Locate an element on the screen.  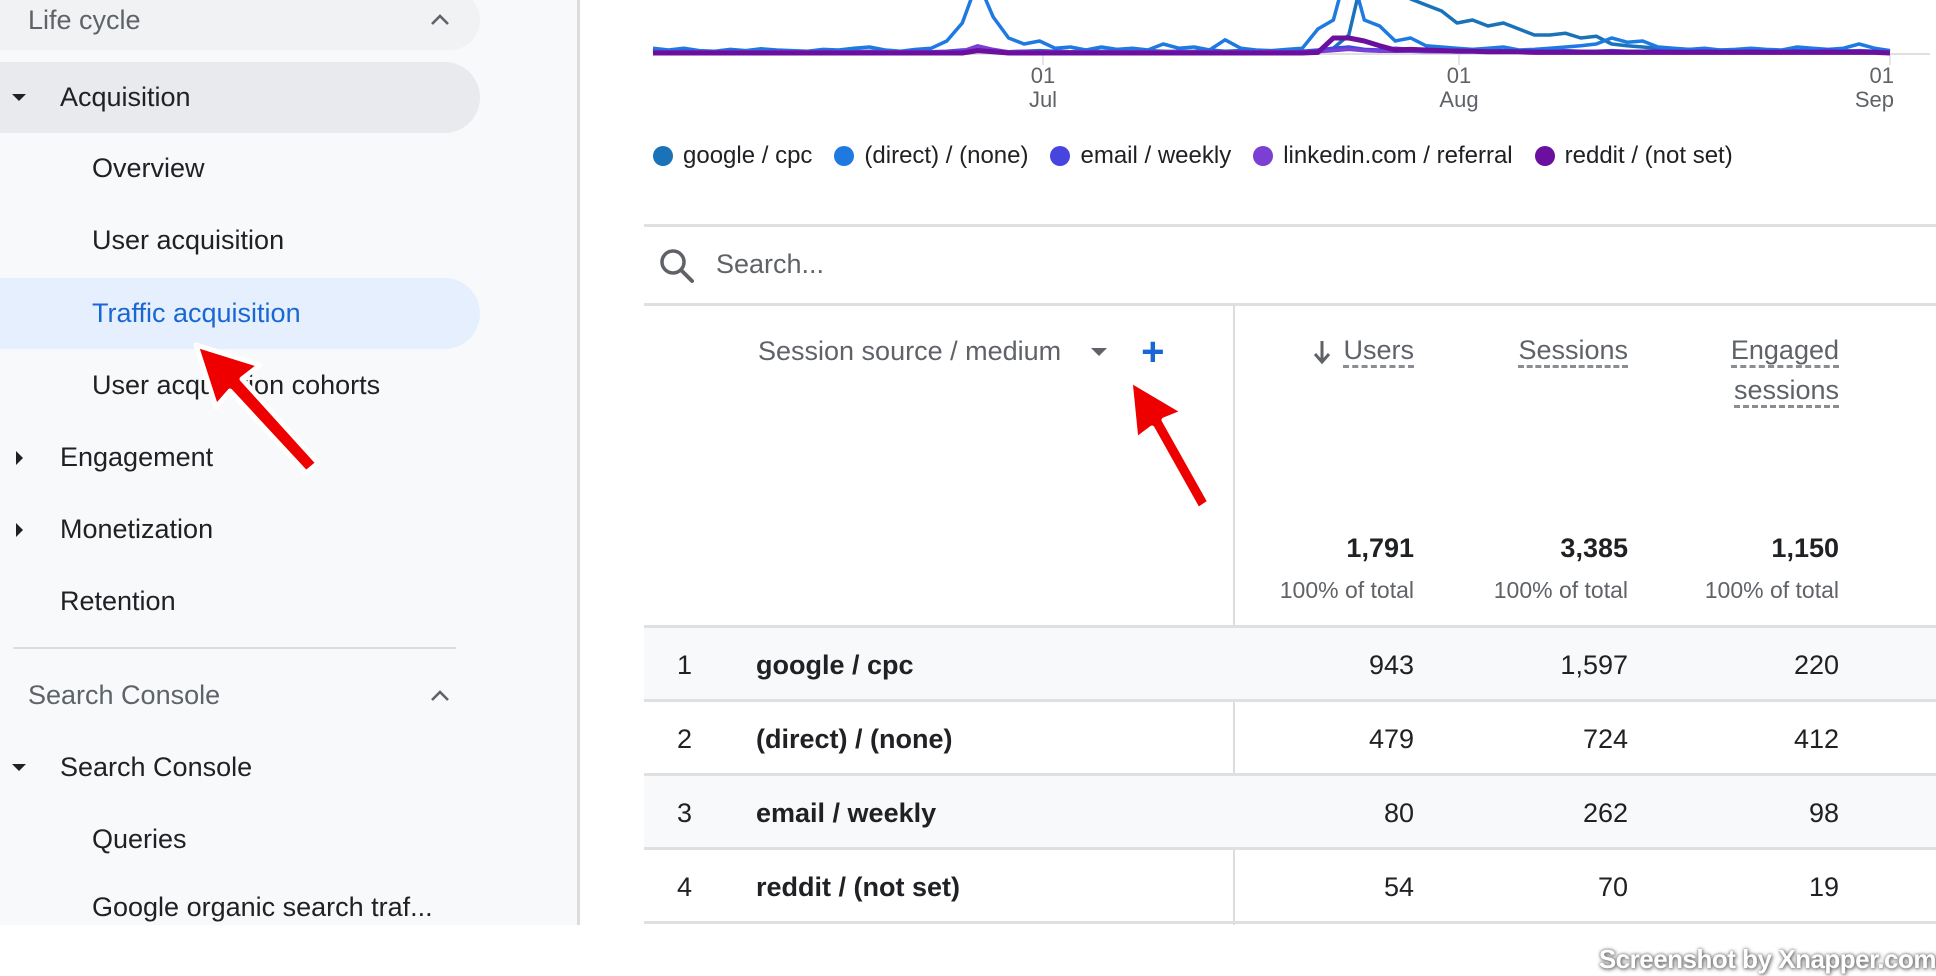
column-header-label: Users is located at coordinates (1378, 351).